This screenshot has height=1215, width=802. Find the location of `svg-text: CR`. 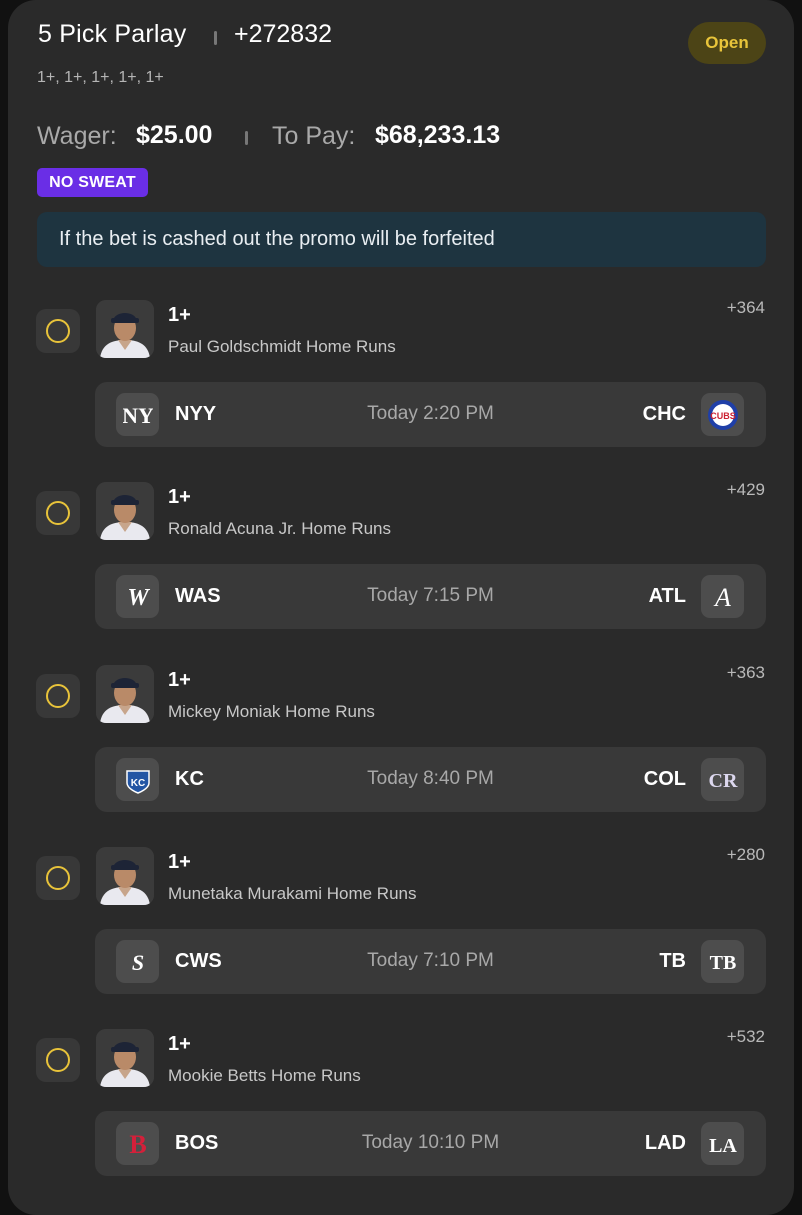

svg-text: CR is located at coordinates (722, 781).